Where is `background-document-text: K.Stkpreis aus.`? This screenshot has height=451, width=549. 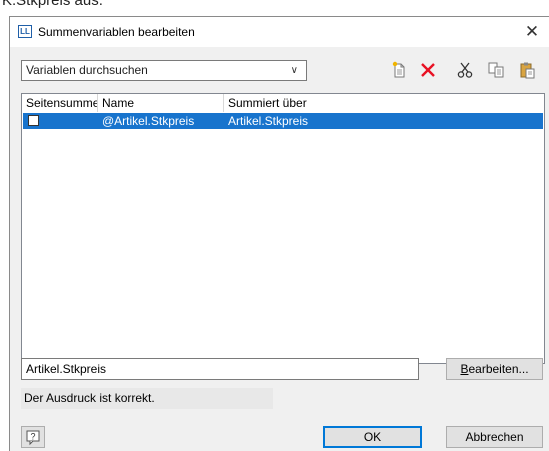
background-document-text: K.Stkpreis aus. is located at coordinates (274, 7).